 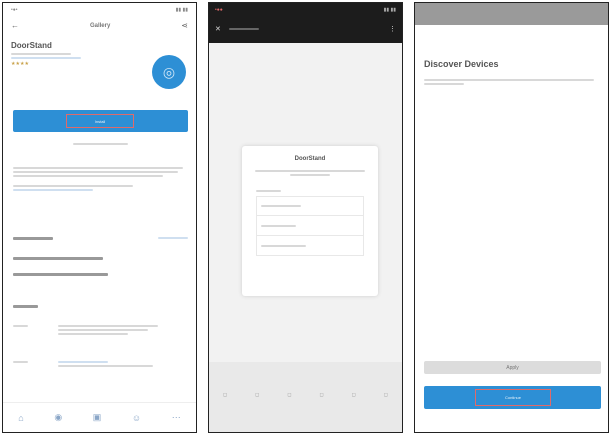 What do you see at coordinates (31, 45) in the screenshot?
I see `app-name: DoorStand` at bounding box center [31, 45].